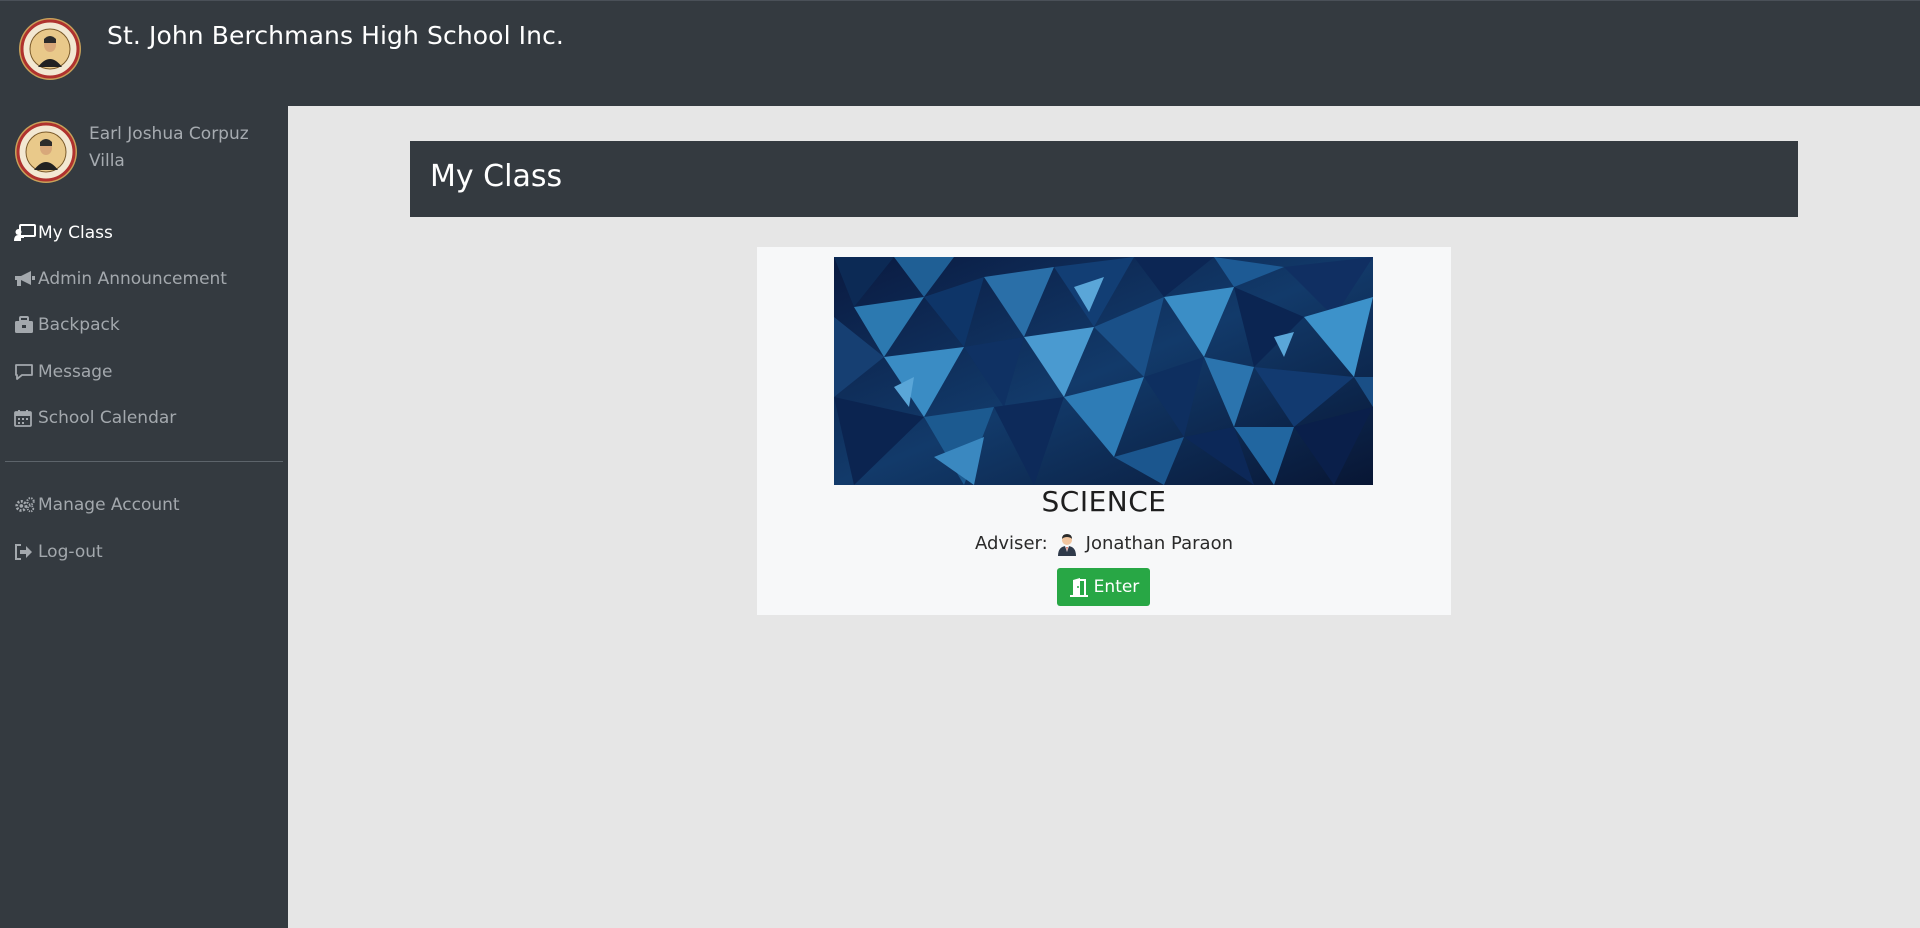  Describe the element at coordinates (1011, 543) in the screenshot. I see `adviser-label: Adviser:` at that location.